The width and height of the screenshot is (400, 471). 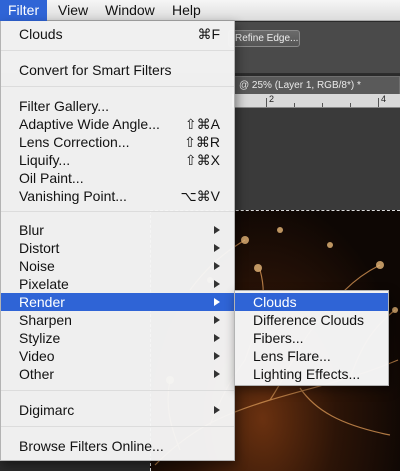 I want to click on menu-item-video: Video, so click(x=117, y=356).